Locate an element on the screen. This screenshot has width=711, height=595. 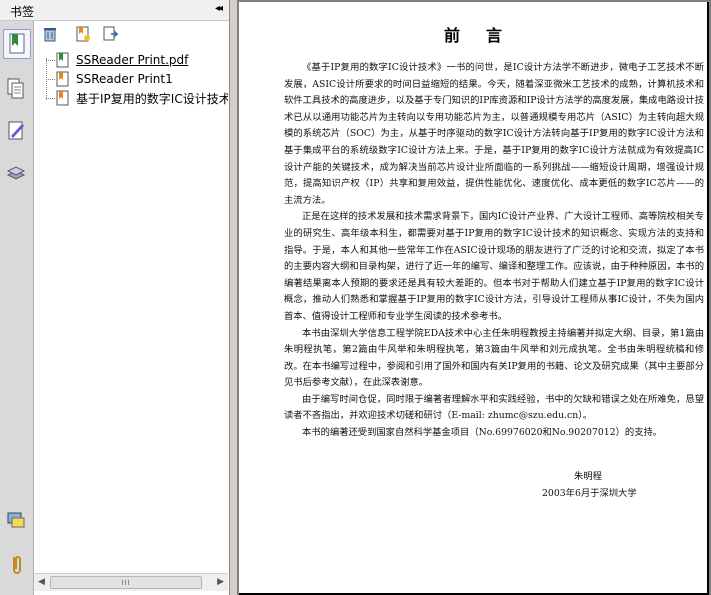
signature-name: 朱明程 is located at coordinates (588, 476).